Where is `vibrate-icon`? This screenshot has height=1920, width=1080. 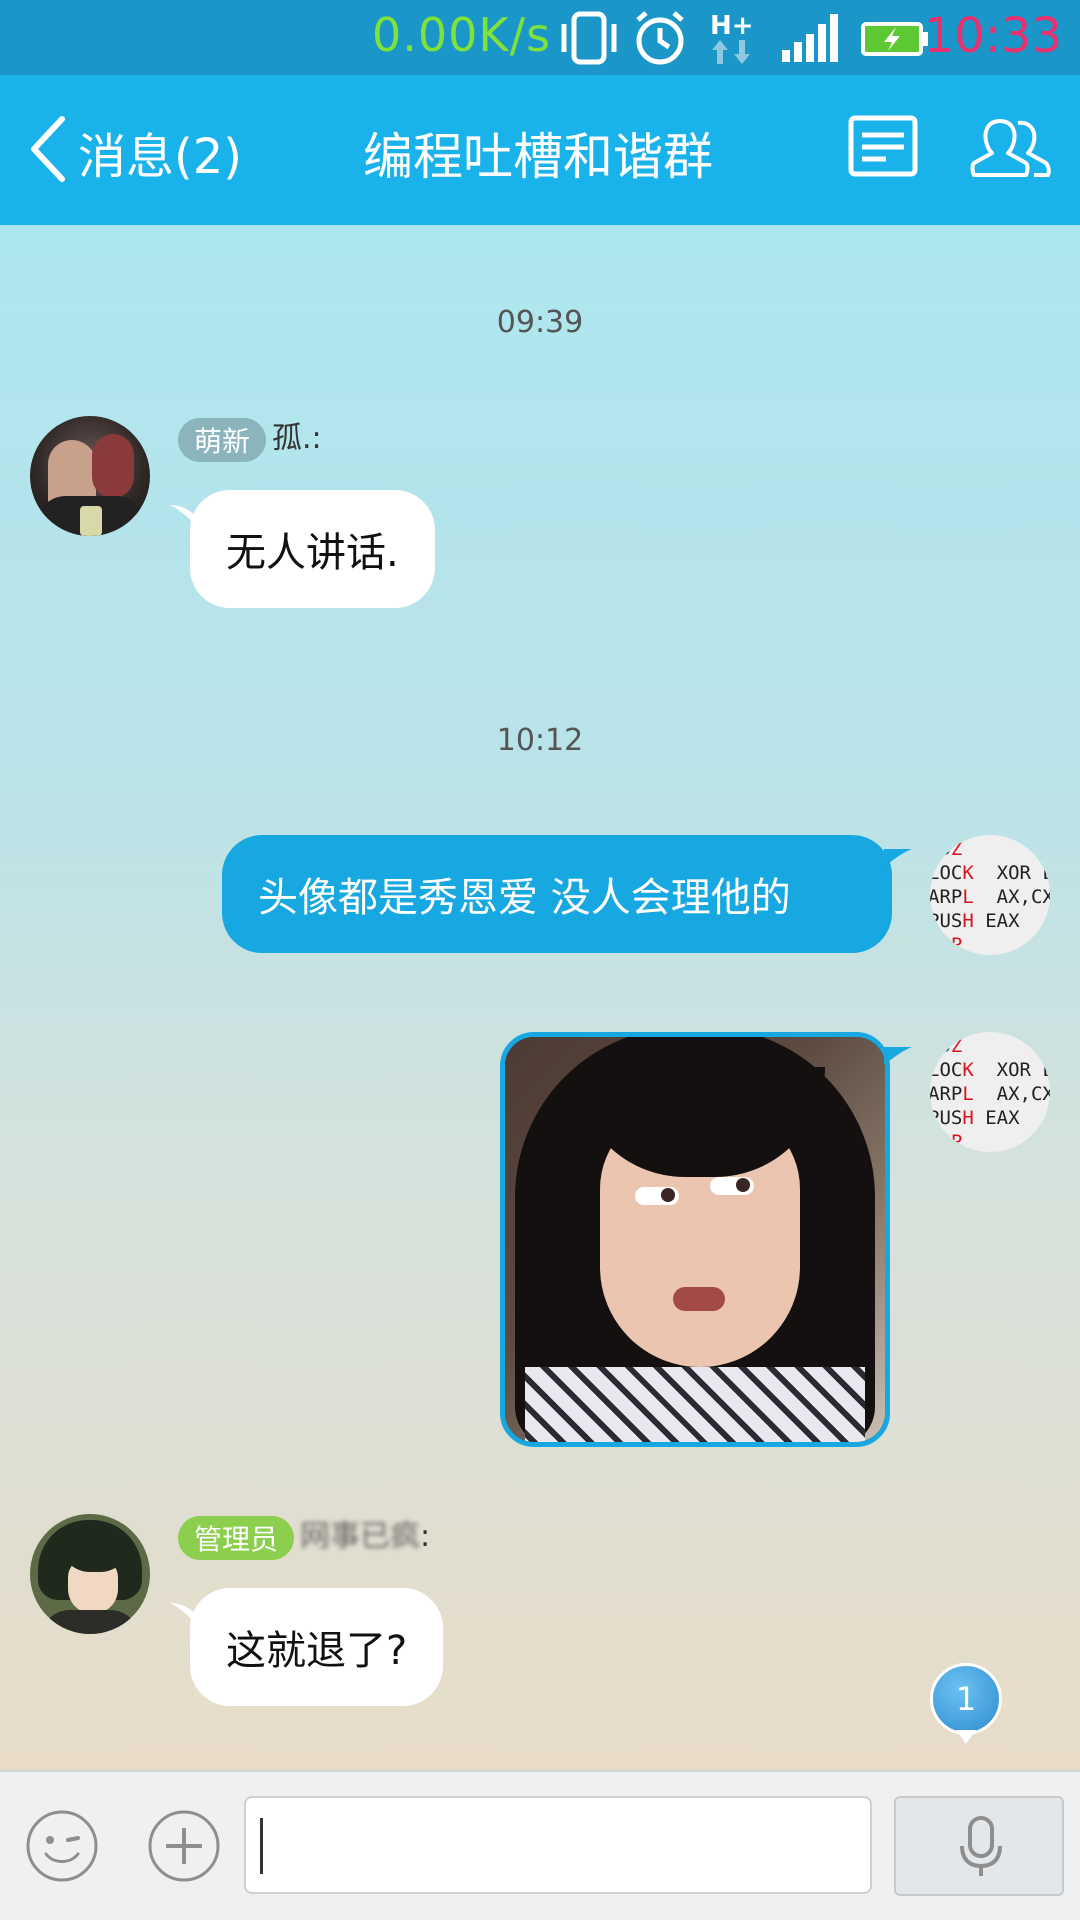
vibrate-icon is located at coordinates (589, 38).